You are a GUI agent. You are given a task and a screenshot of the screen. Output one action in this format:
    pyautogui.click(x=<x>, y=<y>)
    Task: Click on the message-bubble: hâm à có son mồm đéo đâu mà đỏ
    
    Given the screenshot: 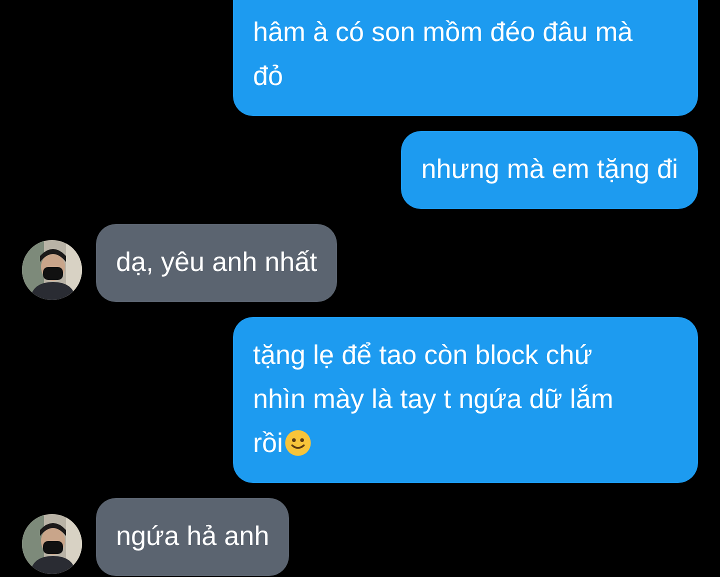 What is the action you would take?
    pyautogui.click(x=465, y=58)
    